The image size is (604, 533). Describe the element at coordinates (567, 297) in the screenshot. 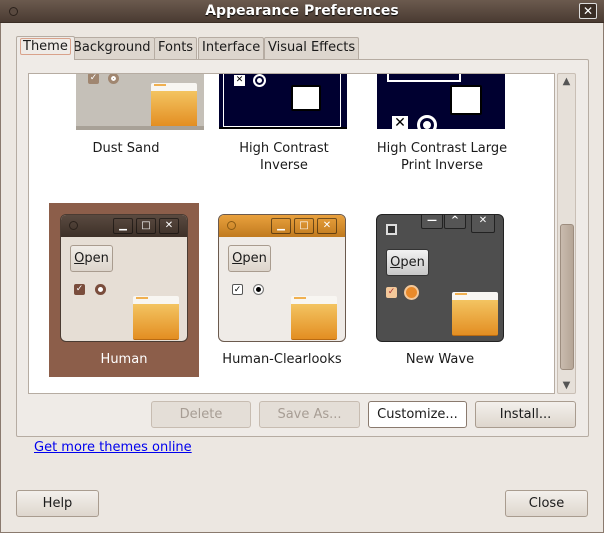

I see `scrollbar-thumb` at that location.